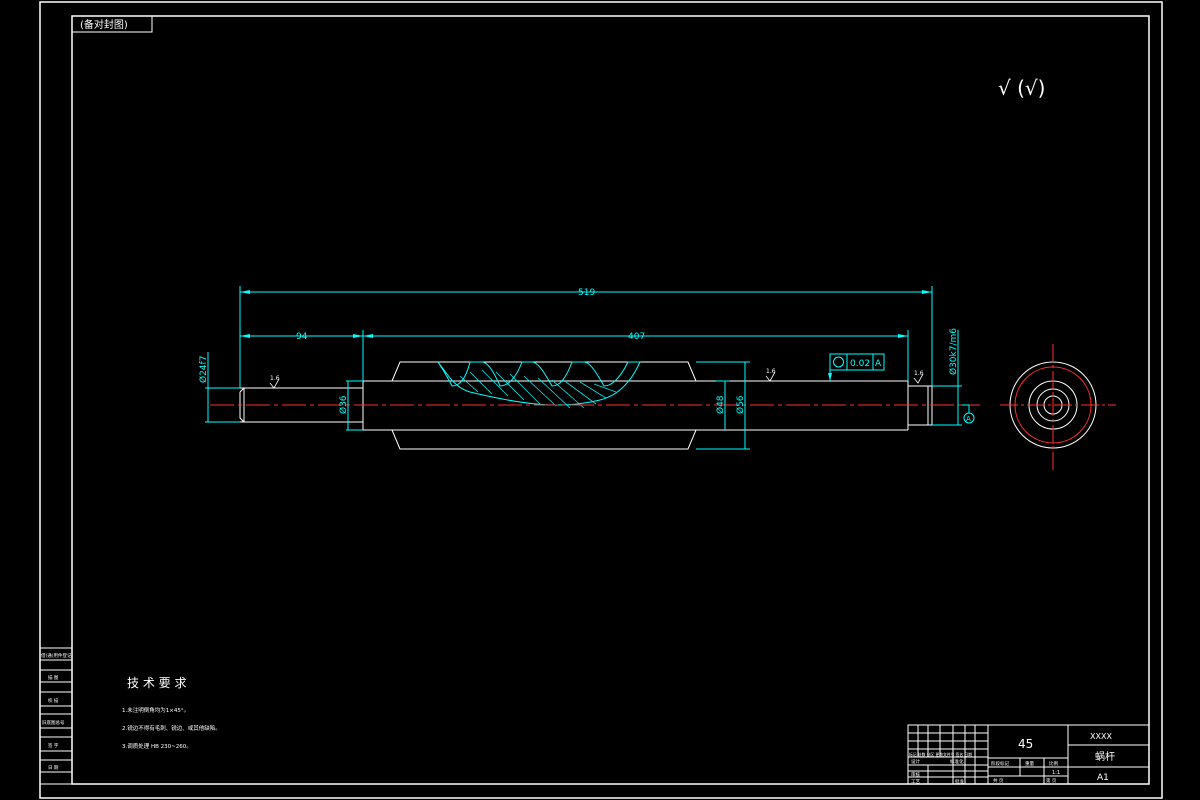 The image size is (1200, 800). Describe the element at coordinates (155, 710) in the screenshot. I see `tech-req-item-1: 1.未注明倒角均为1×45°。` at that location.